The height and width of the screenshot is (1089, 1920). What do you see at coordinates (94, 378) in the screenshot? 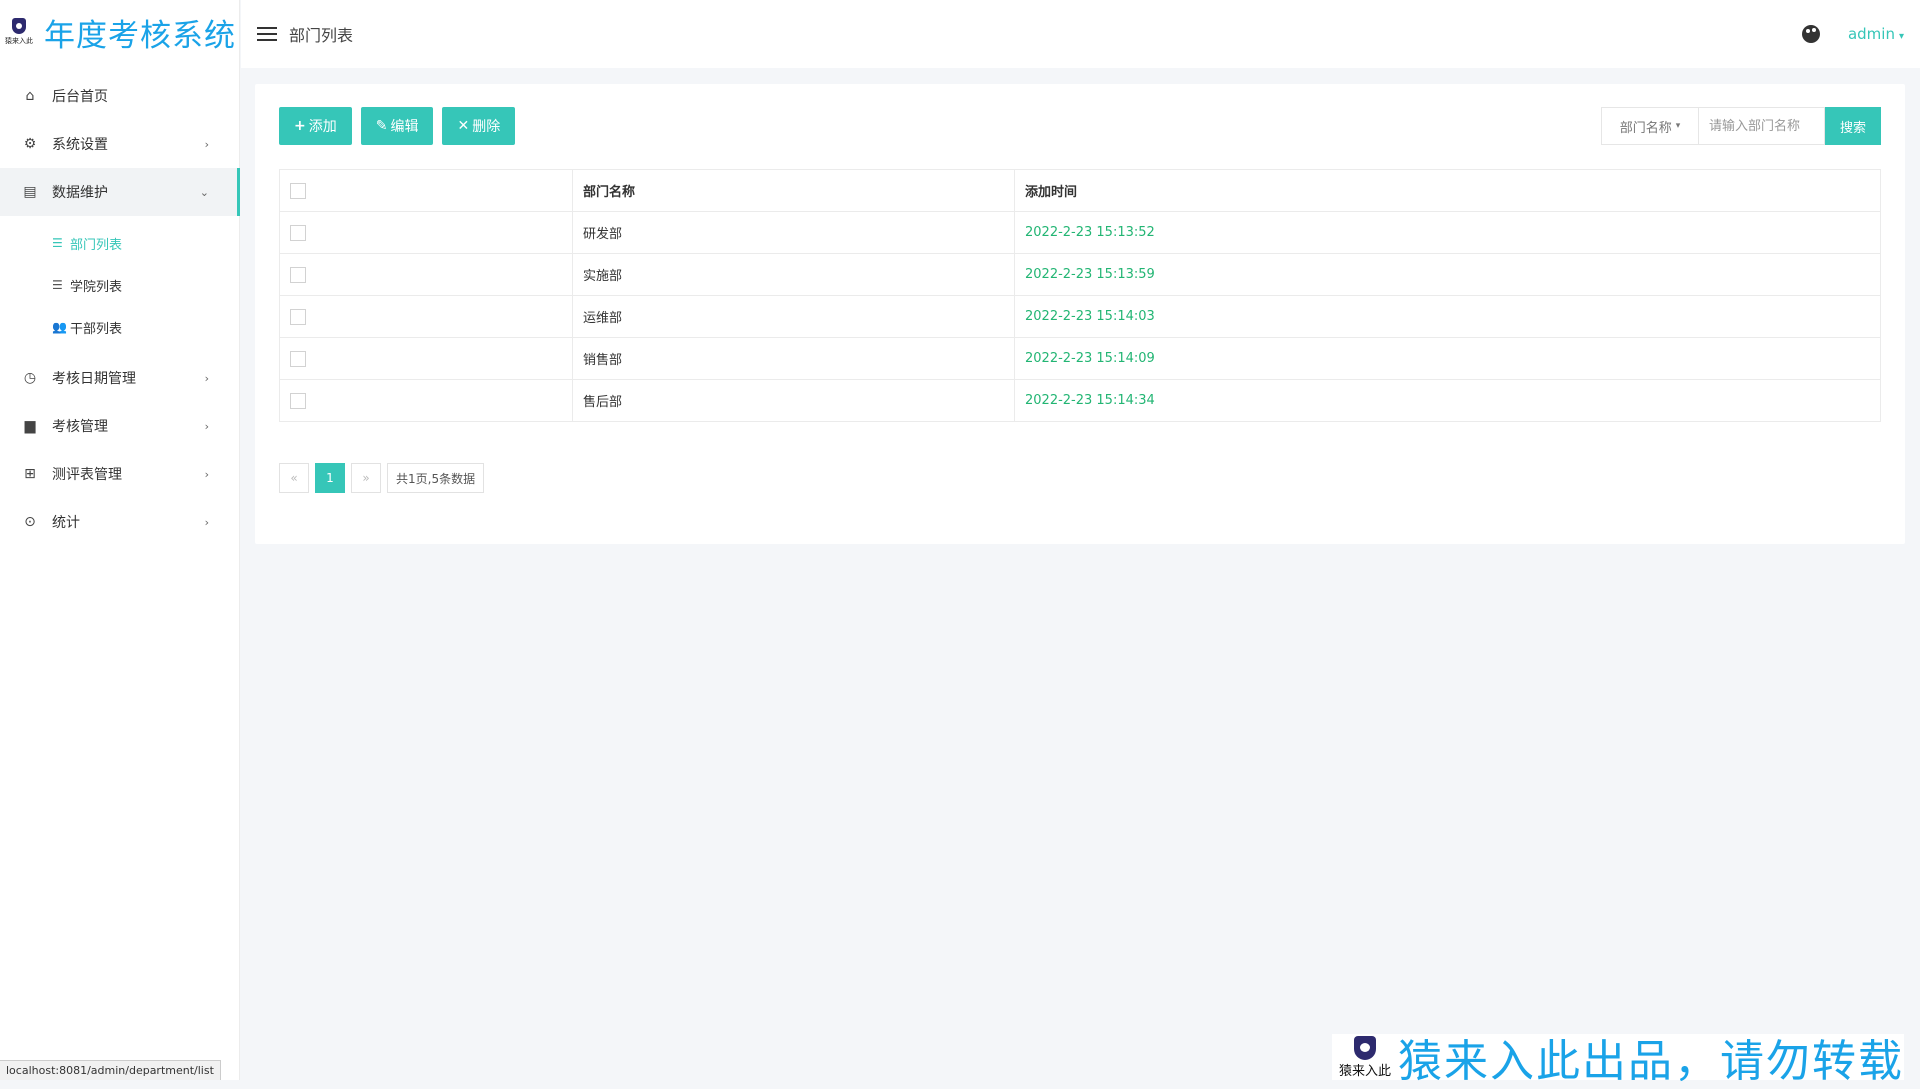
I see `sidebar-item-label: 考核日期管理` at bounding box center [94, 378].